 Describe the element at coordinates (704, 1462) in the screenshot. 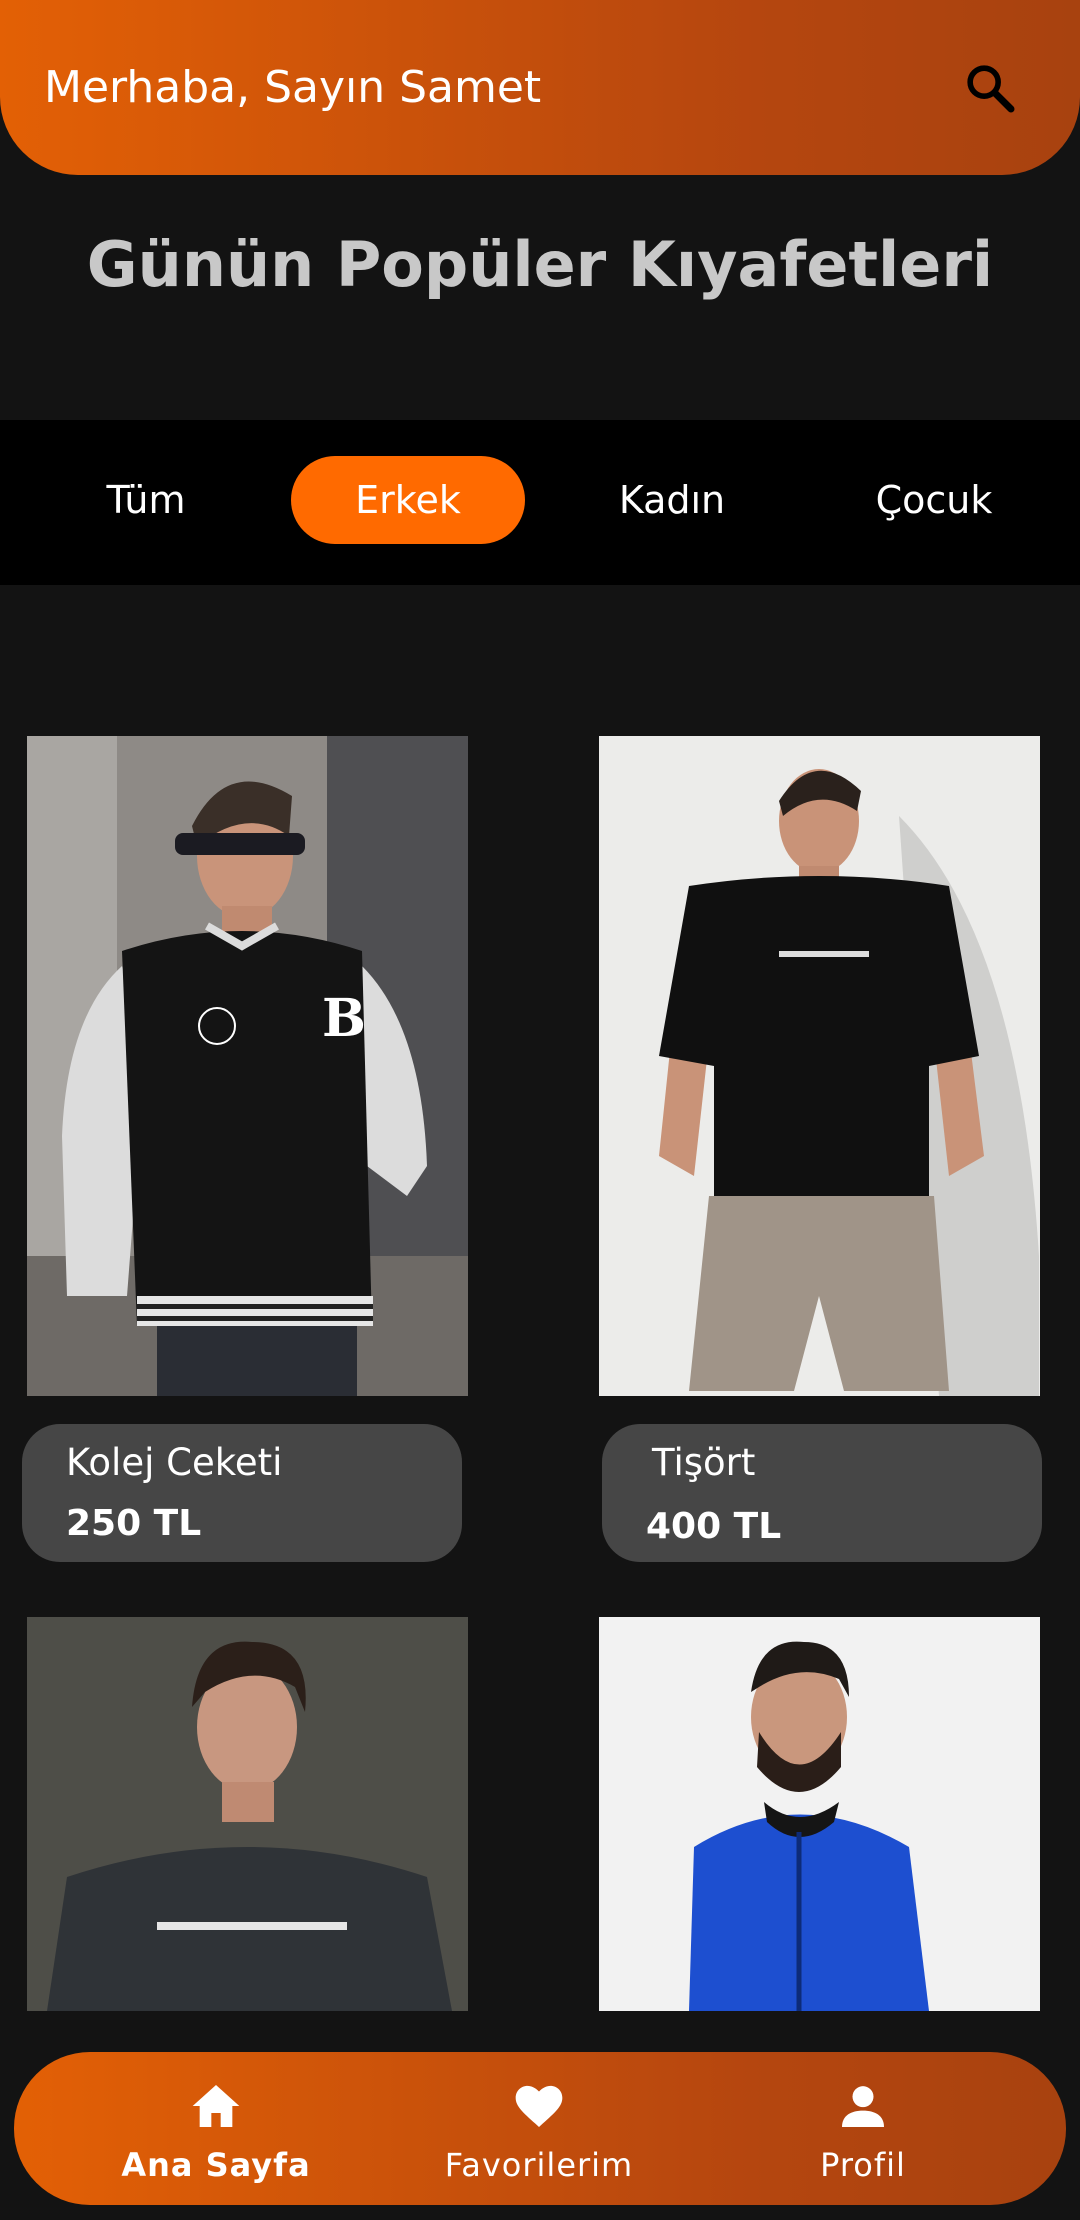

I see `product-name: Tişört` at that location.